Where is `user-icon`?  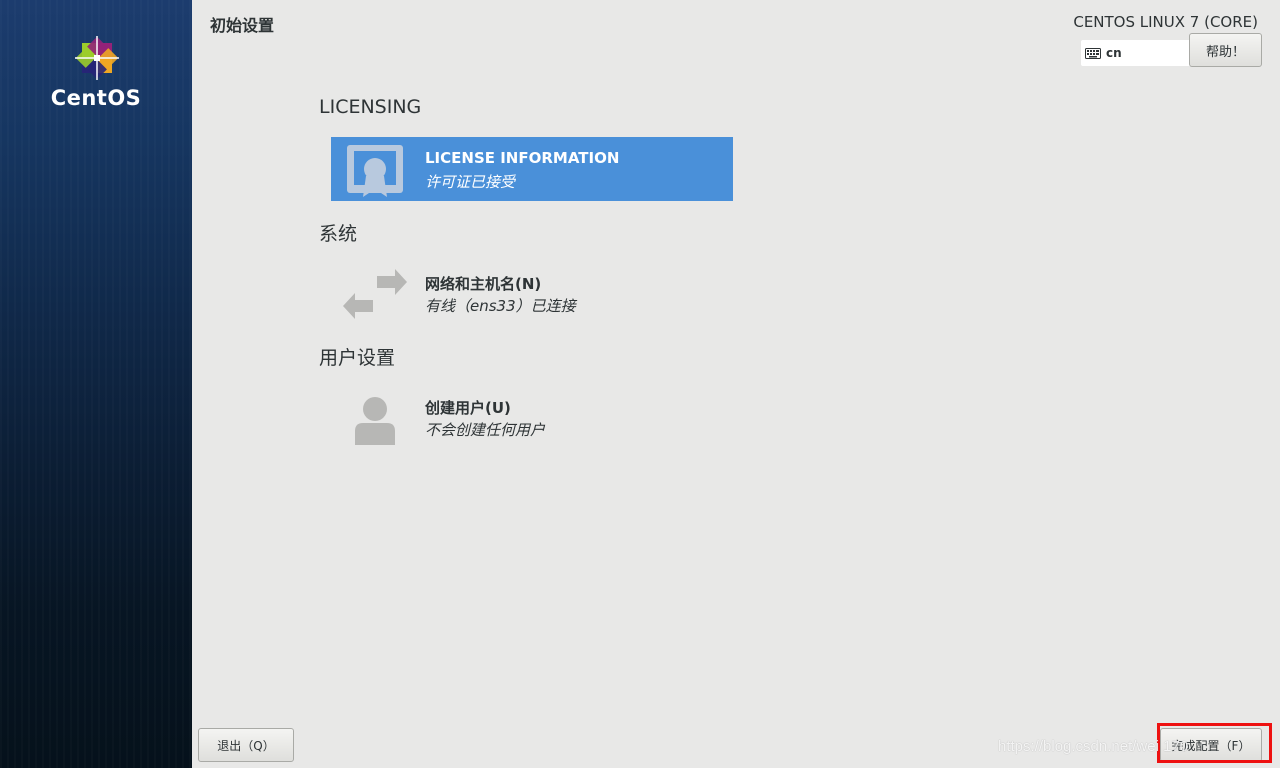
user-icon is located at coordinates (375, 421).